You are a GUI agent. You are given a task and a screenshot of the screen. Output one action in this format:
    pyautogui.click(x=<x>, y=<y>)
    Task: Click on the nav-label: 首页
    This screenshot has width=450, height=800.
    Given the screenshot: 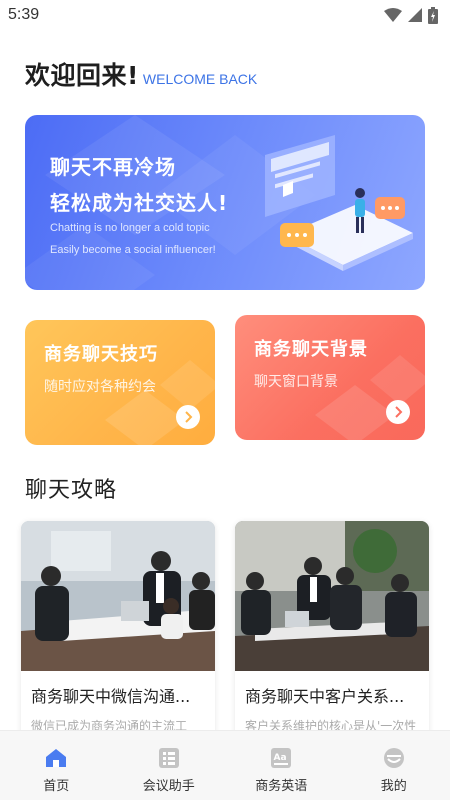 What is the action you would take?
    pyautogui.click(x=56, y=786)
    